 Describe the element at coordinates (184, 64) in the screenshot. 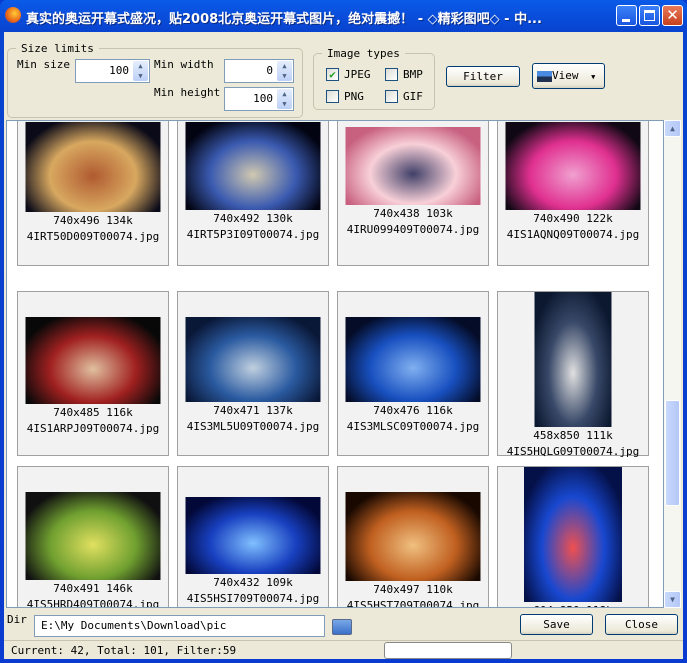

I see `min-width-label: Min width` at that location.